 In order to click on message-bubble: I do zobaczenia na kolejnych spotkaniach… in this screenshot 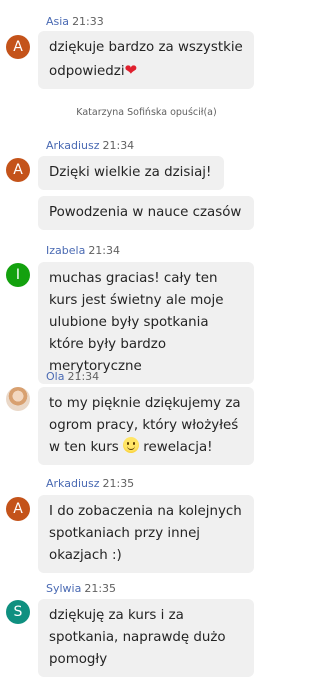, I will do `click(146, 534)`.